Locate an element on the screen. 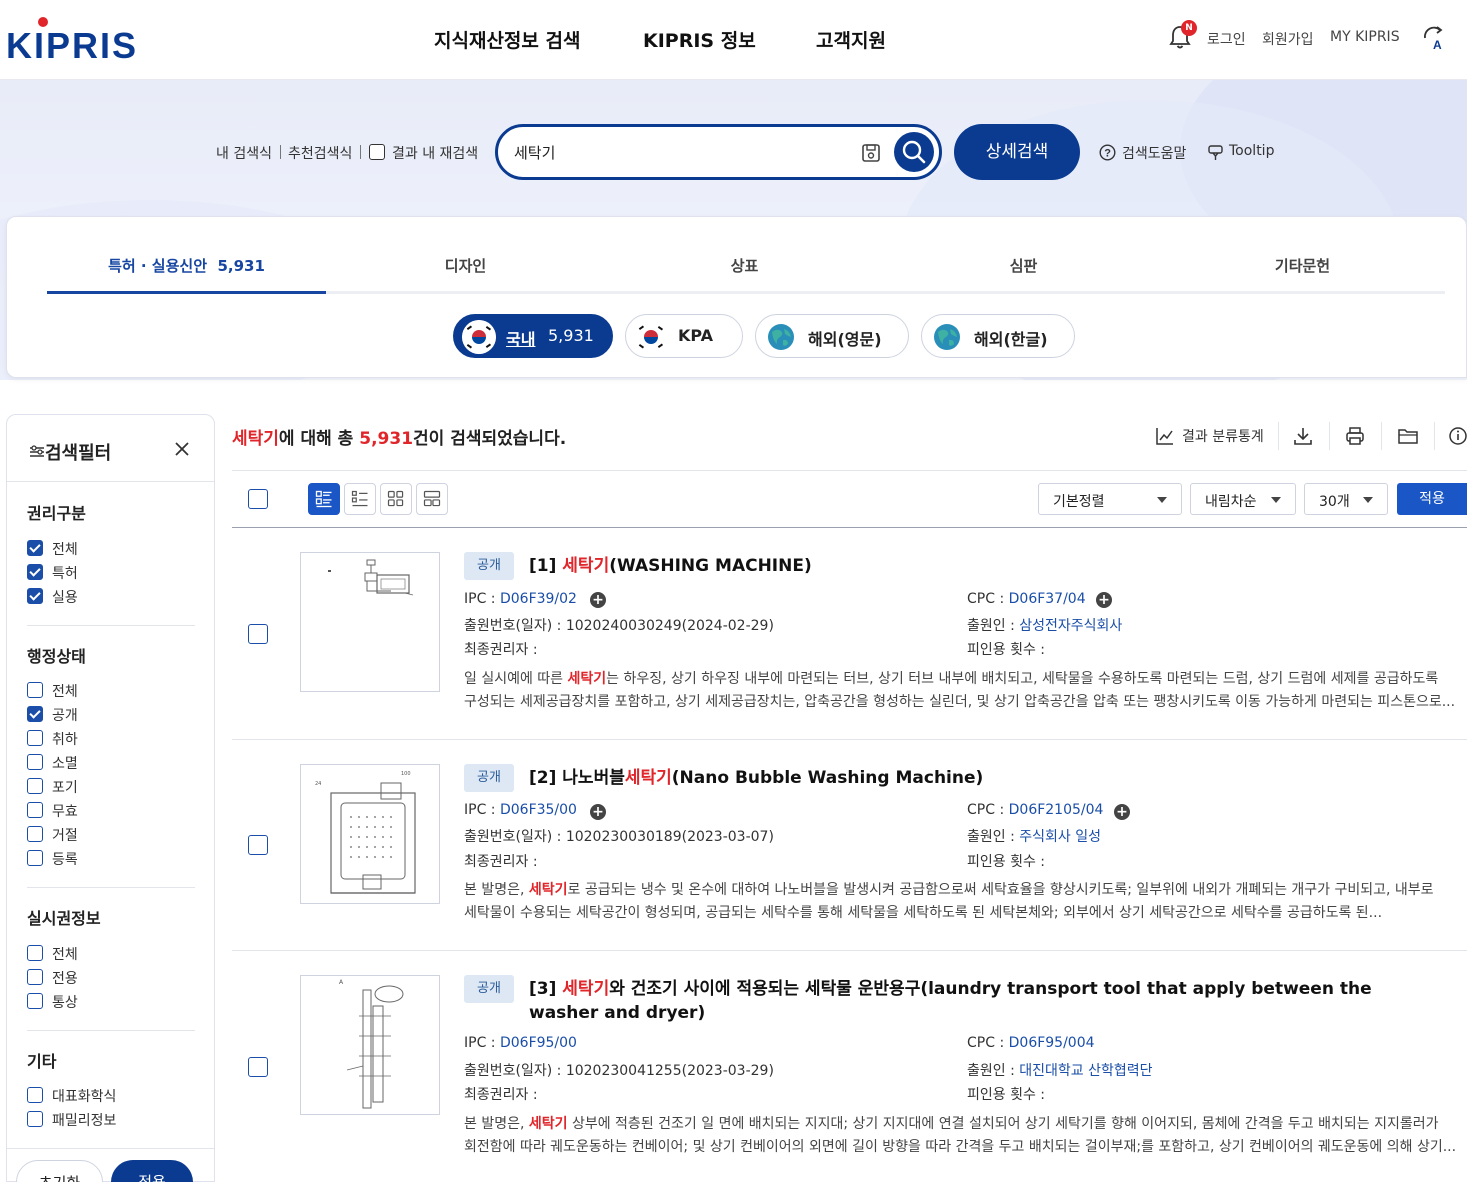 This screenshot has height=1182, width=1467. order-select: 내림차순 is located at coordinates (1243, 499).